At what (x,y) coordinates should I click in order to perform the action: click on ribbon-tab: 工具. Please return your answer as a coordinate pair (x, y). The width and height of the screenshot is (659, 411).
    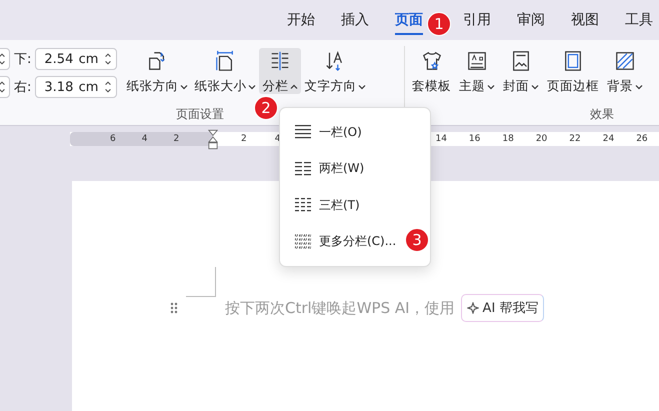
    Looking at the image, I should click on (639, 20).